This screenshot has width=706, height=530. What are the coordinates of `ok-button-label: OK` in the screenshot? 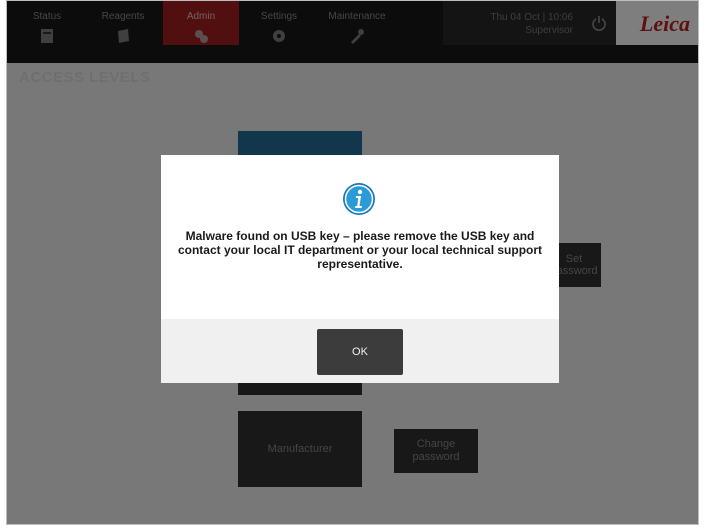 It's located at (360, 352).